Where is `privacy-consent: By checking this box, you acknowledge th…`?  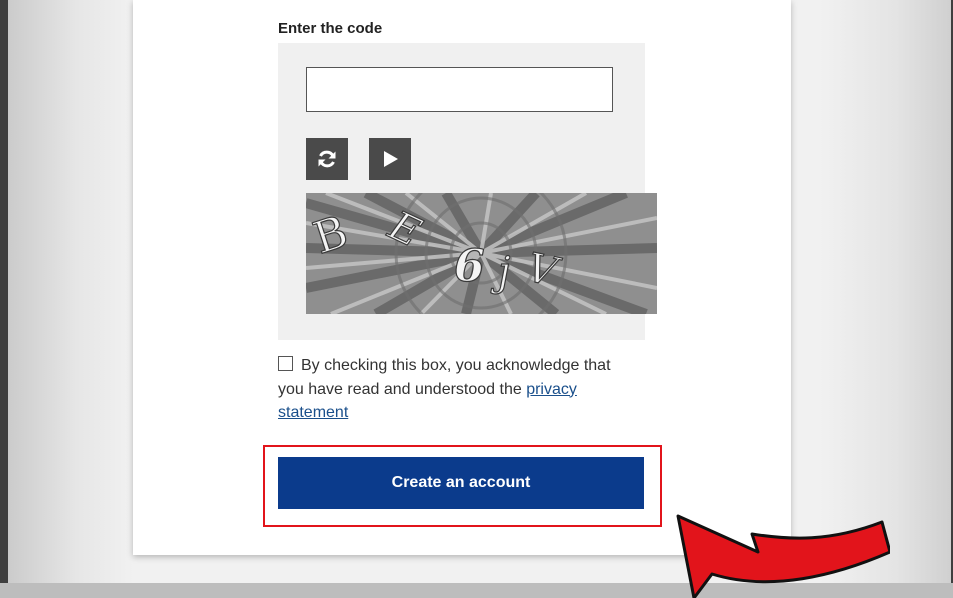 privacy-consent: By checking this box, you acknowledge th… is located at coordinates (448, 389).